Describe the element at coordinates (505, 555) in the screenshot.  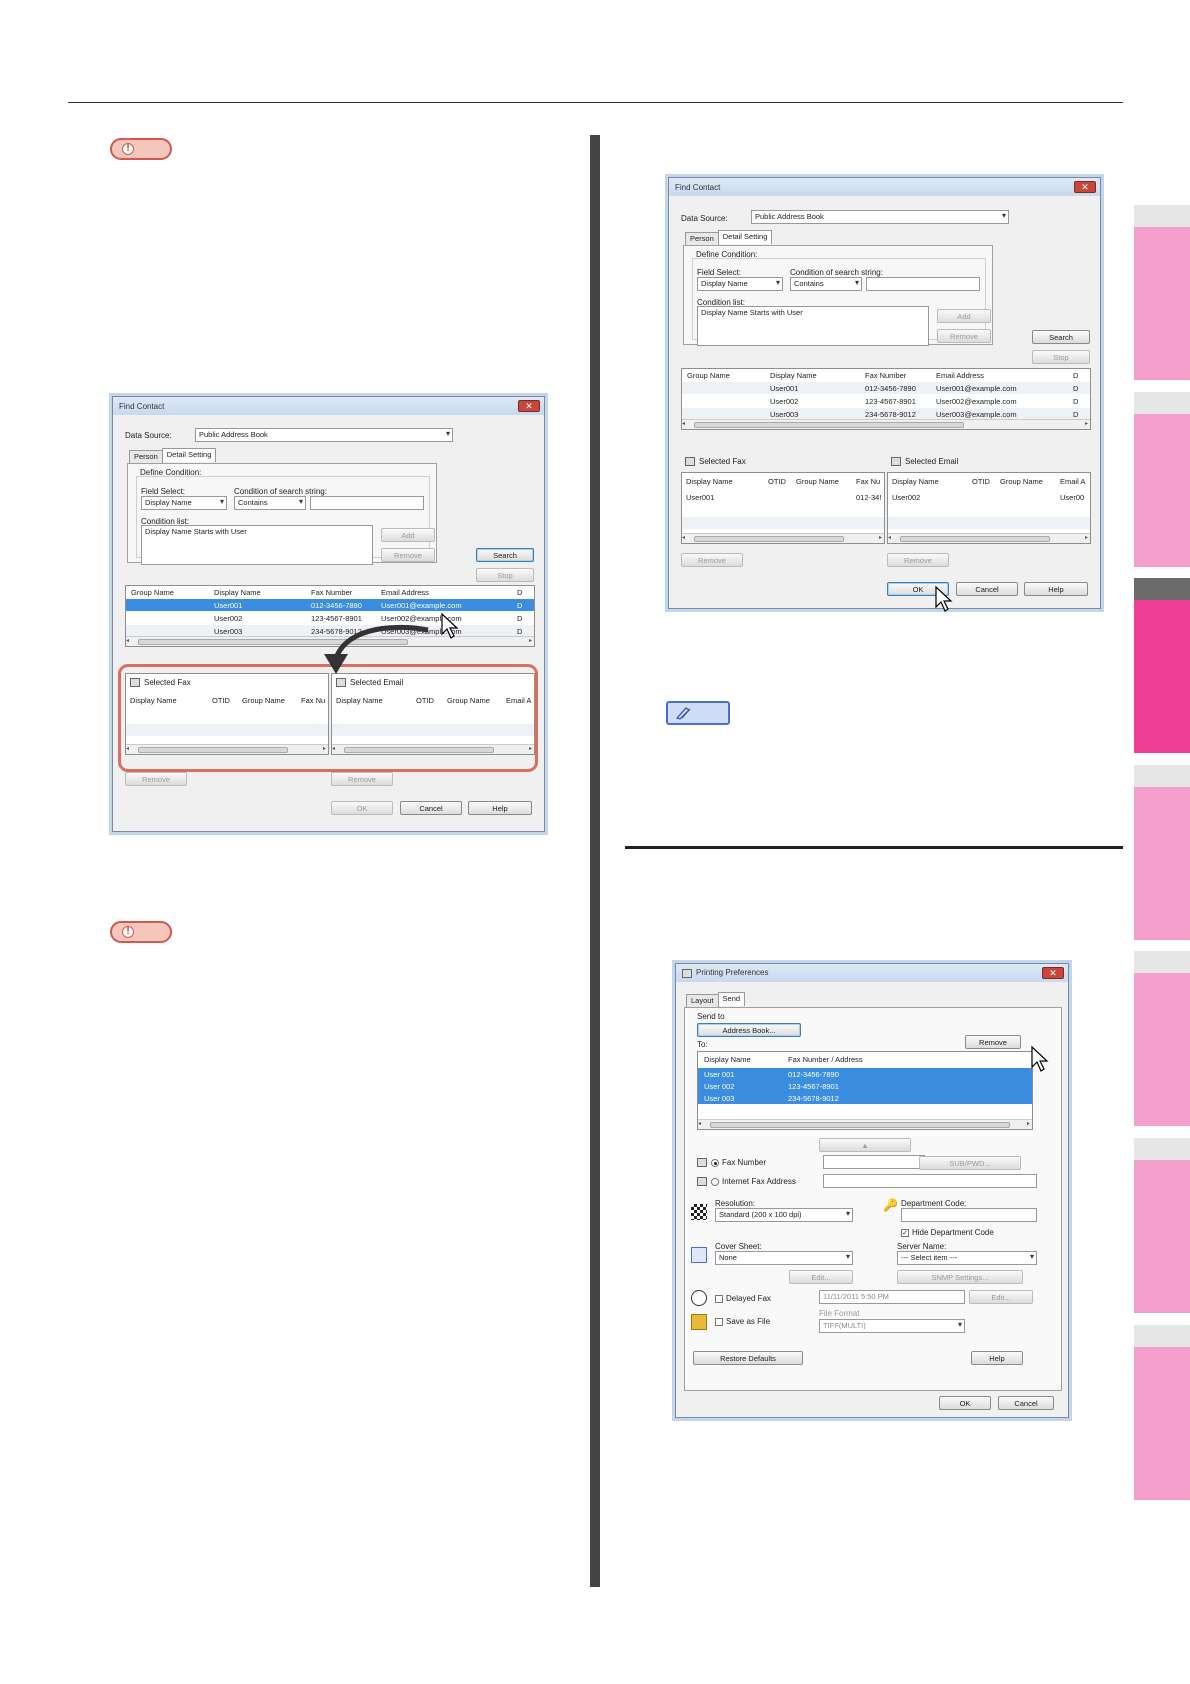
I see `search-button: Search` at that location.